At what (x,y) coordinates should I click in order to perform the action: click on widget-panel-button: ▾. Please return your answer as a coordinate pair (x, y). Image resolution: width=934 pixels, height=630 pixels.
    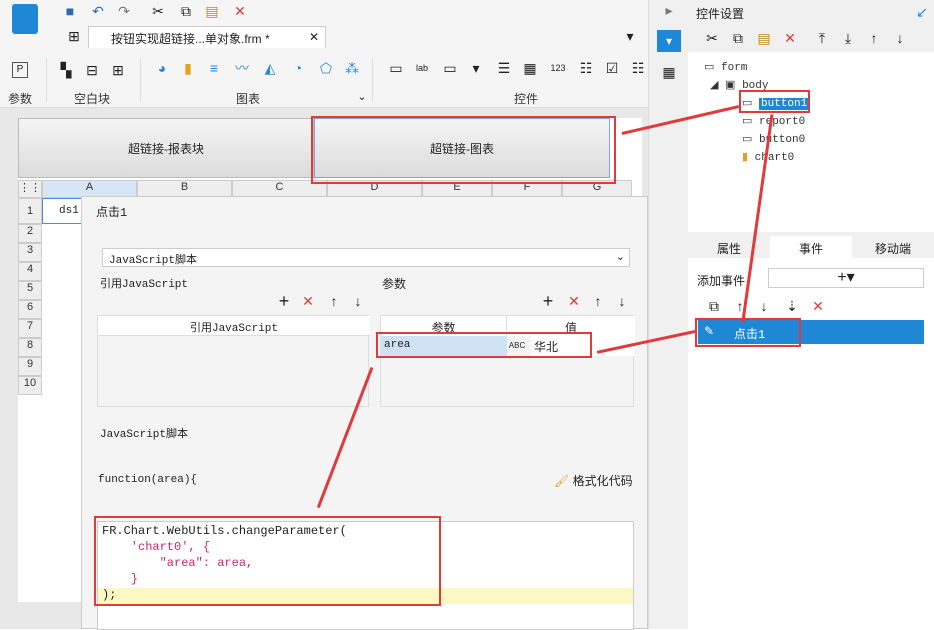
    Looking at the image, I should click on (669, 41).